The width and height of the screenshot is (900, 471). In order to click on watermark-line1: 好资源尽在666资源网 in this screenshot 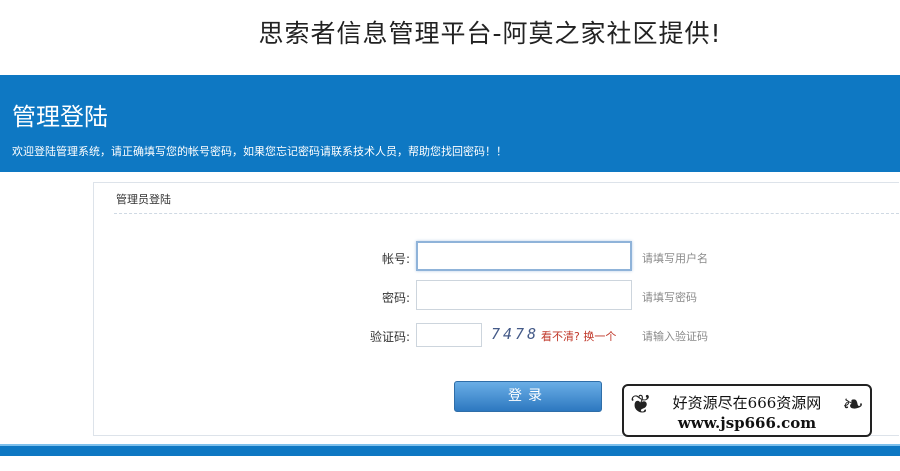, I will do `click(747, 403)`.